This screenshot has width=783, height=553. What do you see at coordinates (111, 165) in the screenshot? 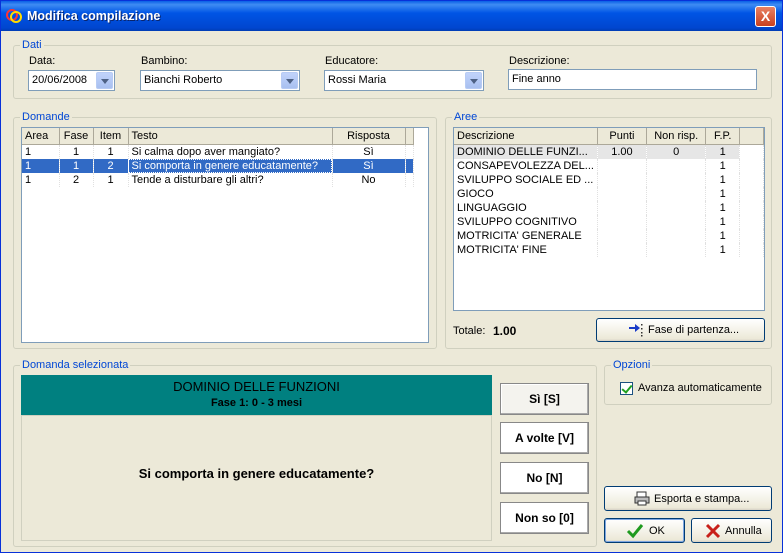
I see `cell-item: 2` at bounding box center [111, 165].